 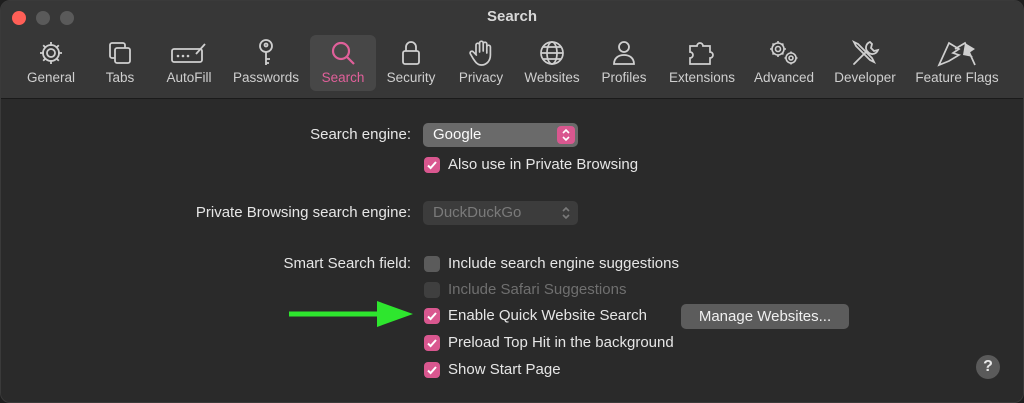 I want to click on tab-security: Security, so click(x=411, y=63).